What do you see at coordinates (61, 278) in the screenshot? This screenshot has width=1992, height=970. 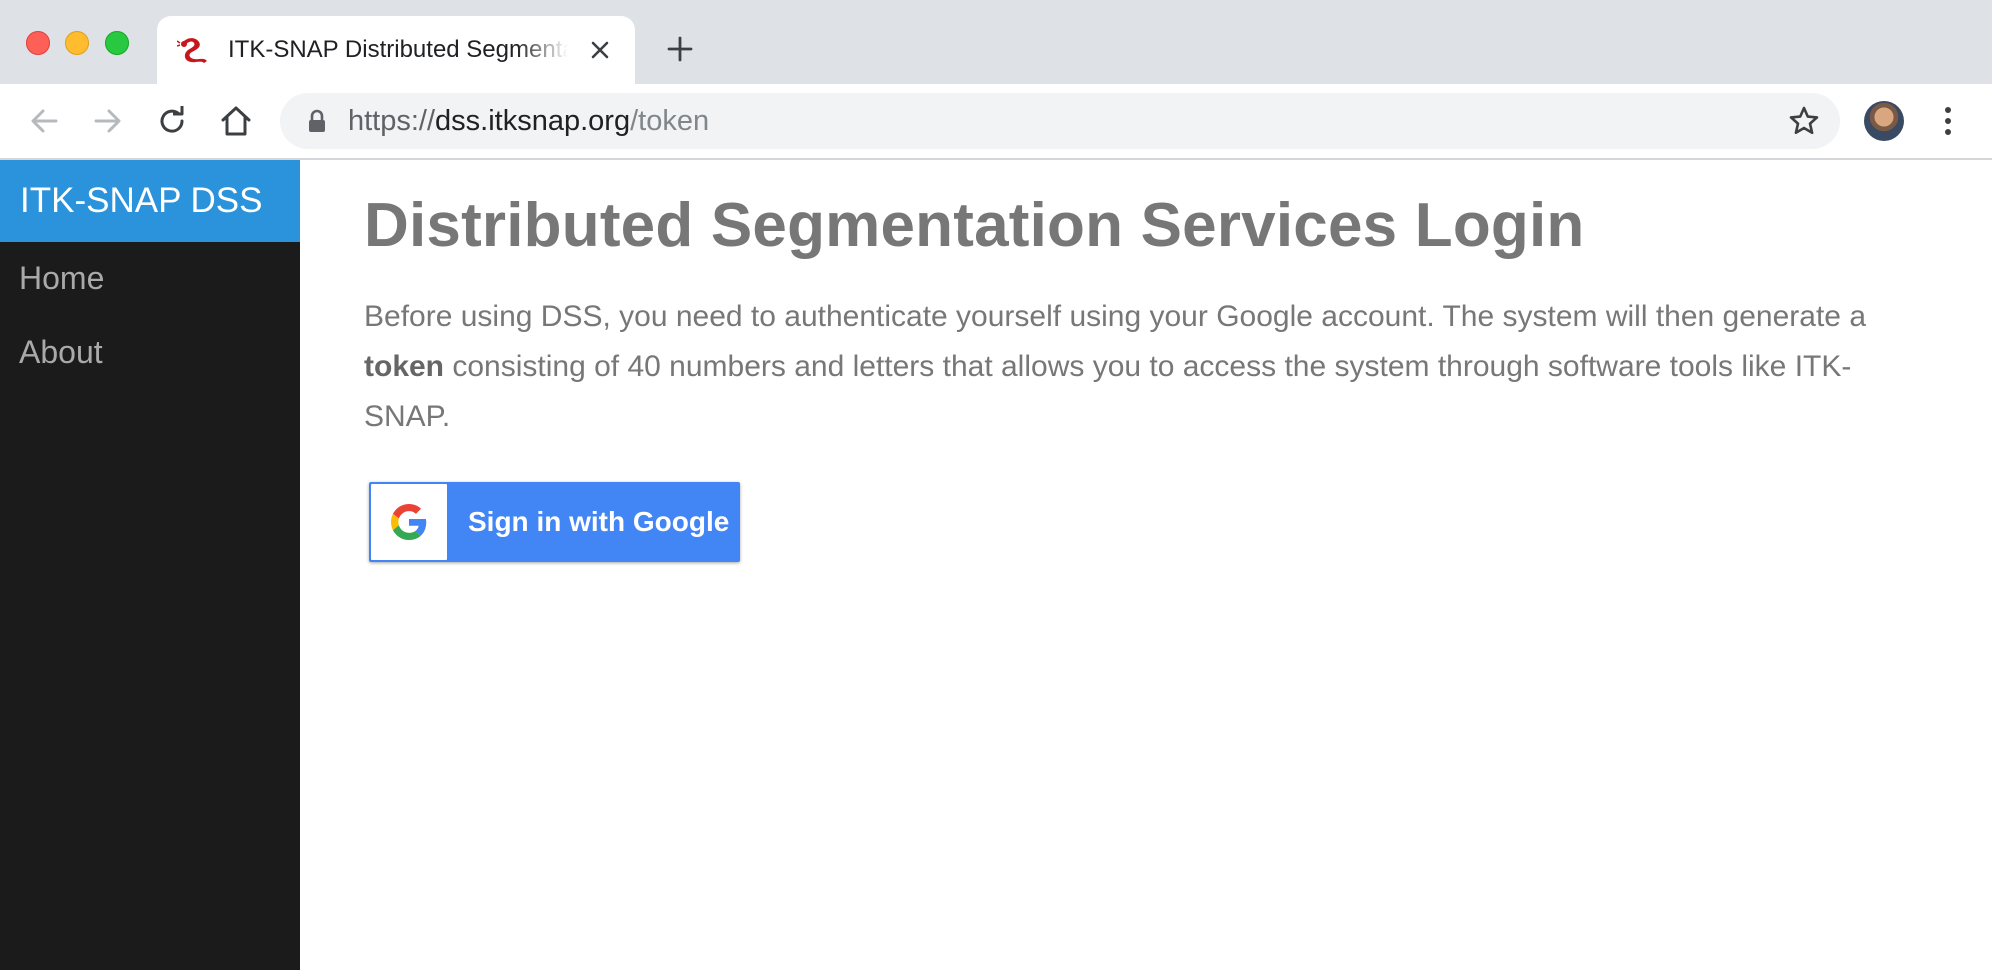 I see `sidebar-item-home: Home` at bounding box center [61, 278].